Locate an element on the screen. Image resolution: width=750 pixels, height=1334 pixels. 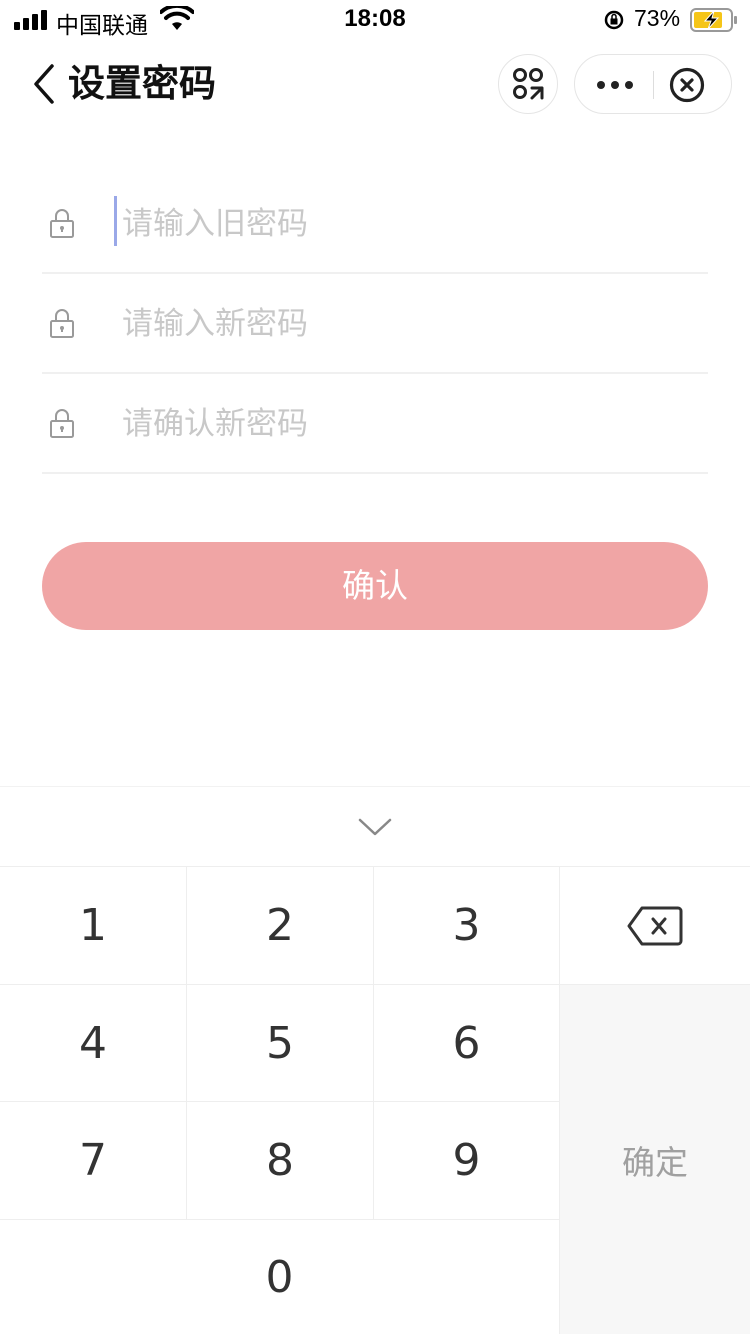
backspace-key is located at coordinates (655, 926).